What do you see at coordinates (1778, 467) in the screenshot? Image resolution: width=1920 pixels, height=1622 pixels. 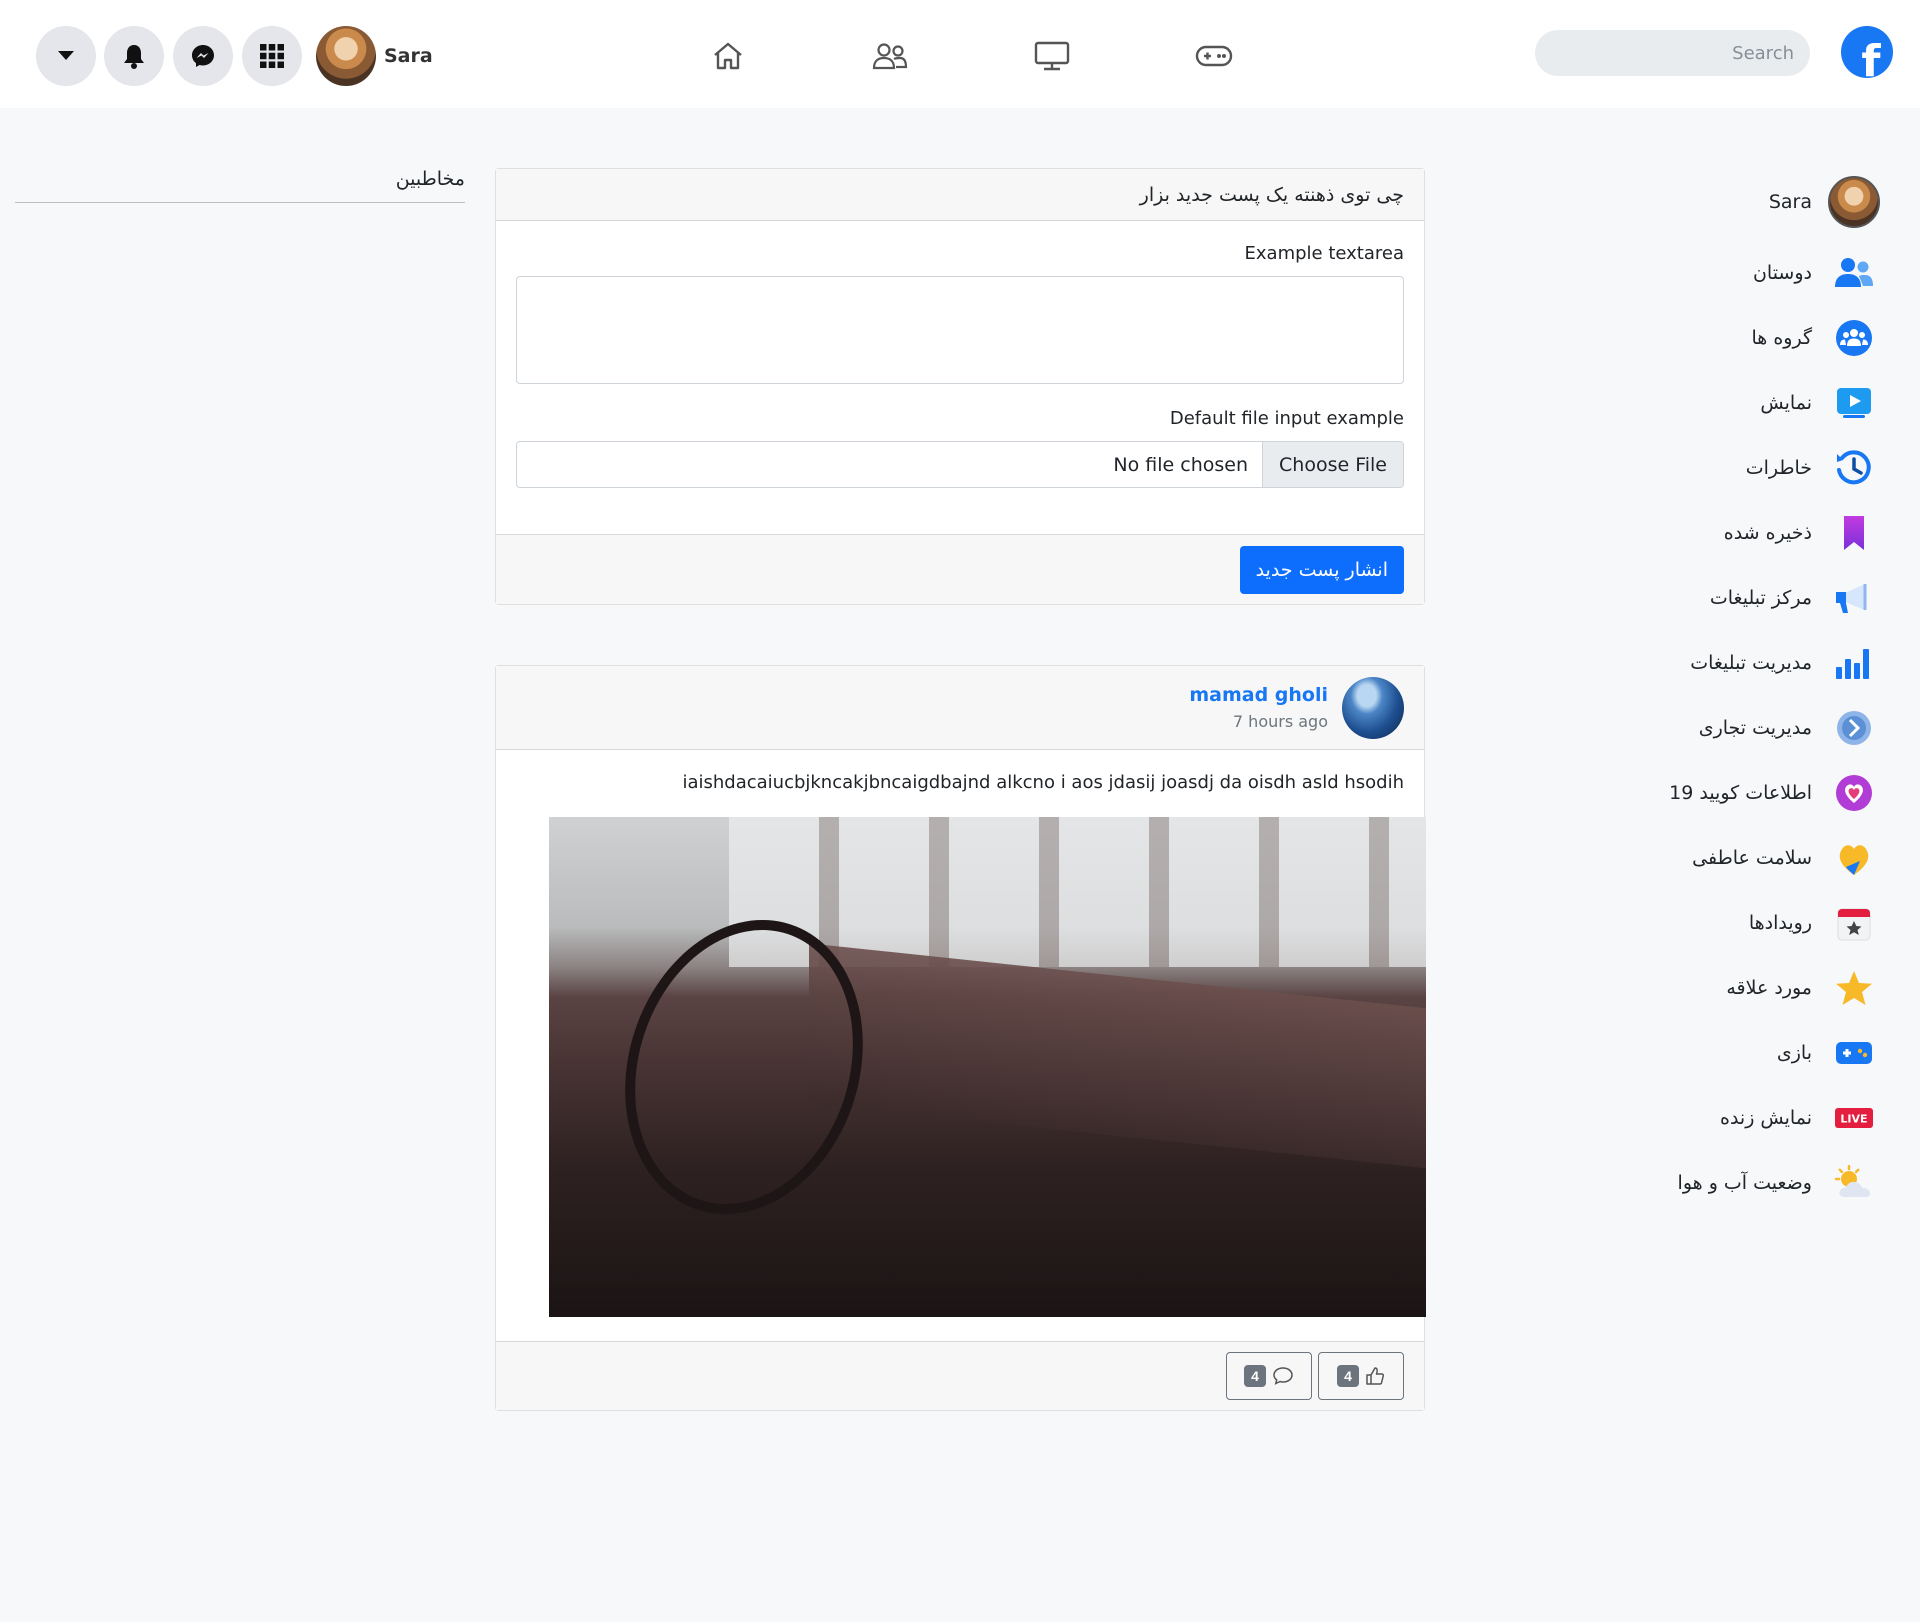 I see `sidebar-item-label: خاطرات` at bounding box center [1778, 467].